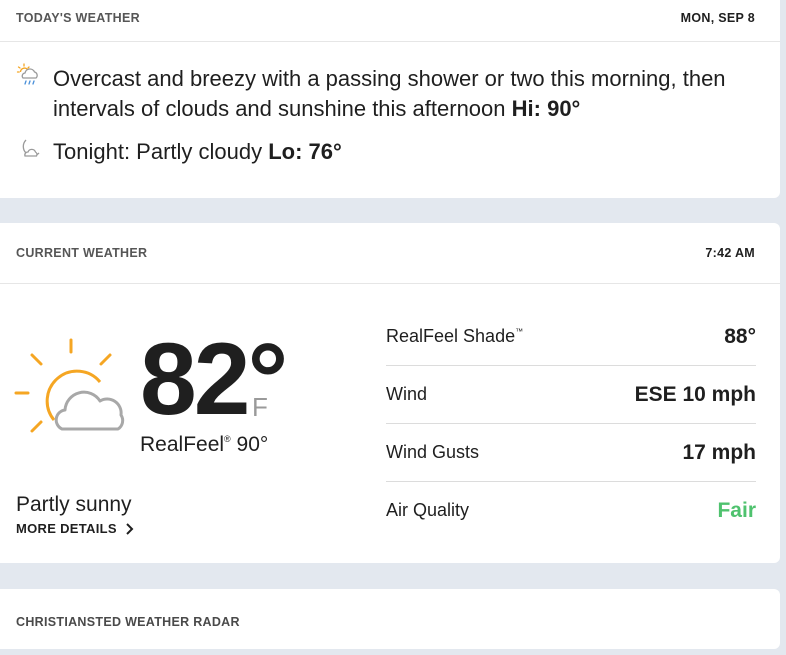 The image size is (786, 655). What do you see at coordinates (571, 337) in the screenshot?
I see `detail-realfeel-shade: RealFeel Shade™ 88°` at bounding box center [571, 337].